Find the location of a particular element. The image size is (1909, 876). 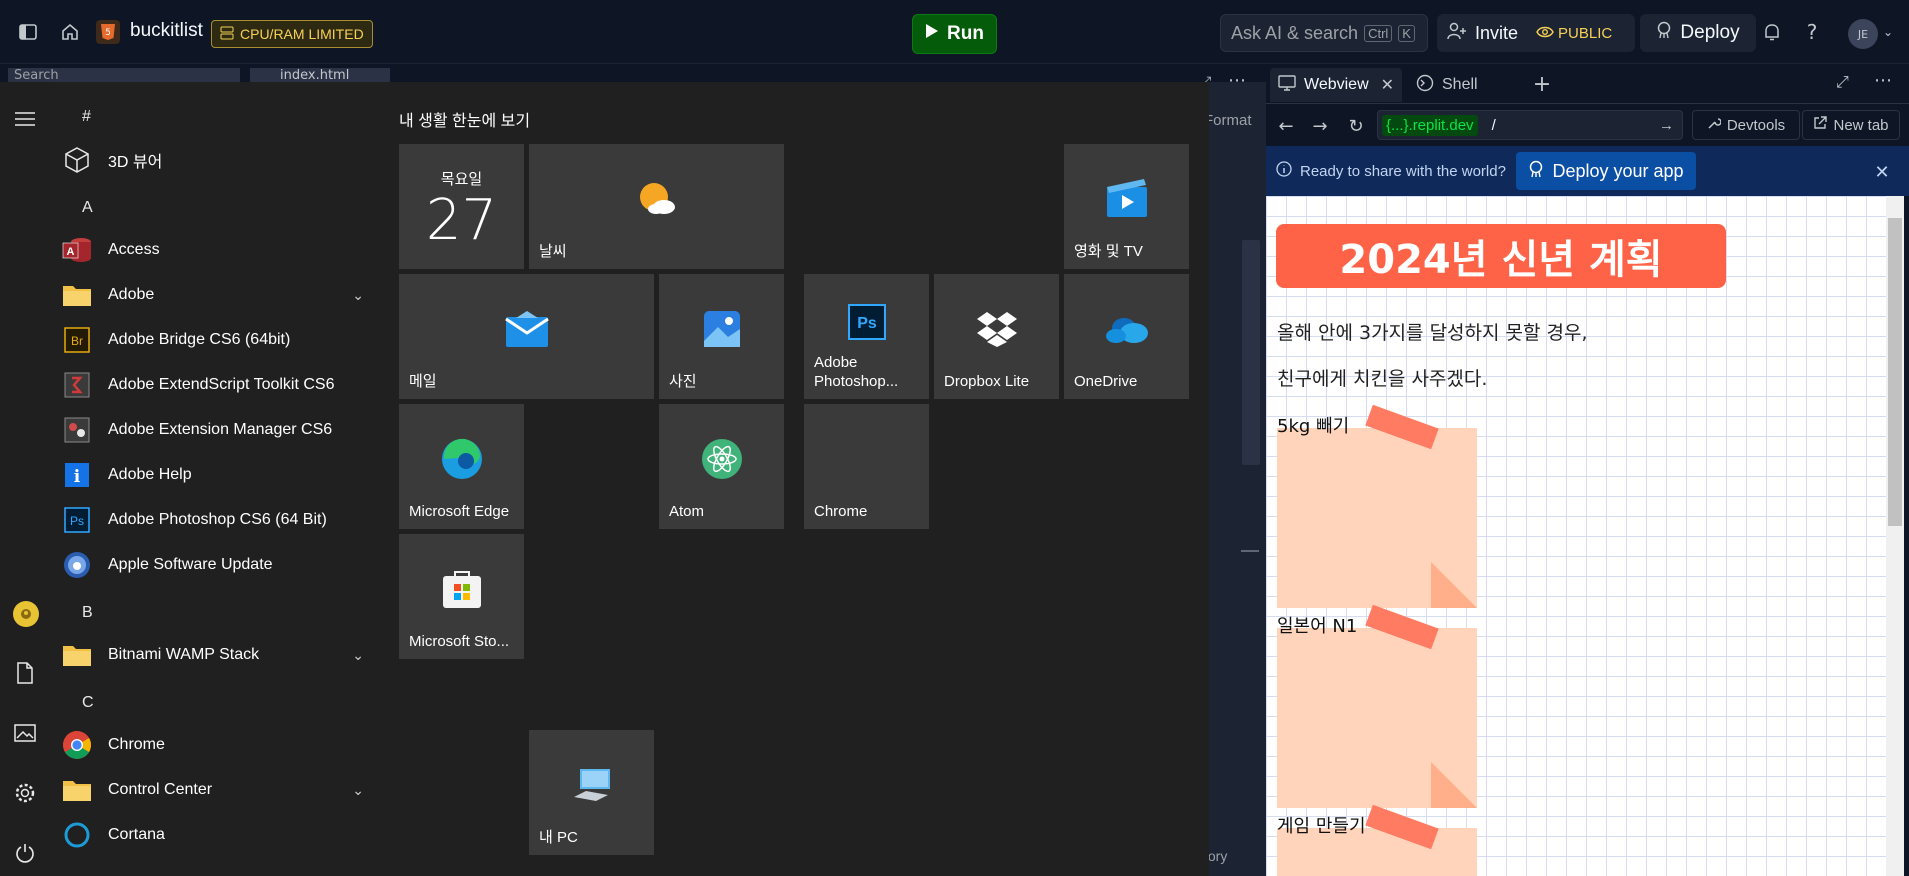

resource-limit-badge: CPU/RAM LIMITED is located at coordinates (292, 34).